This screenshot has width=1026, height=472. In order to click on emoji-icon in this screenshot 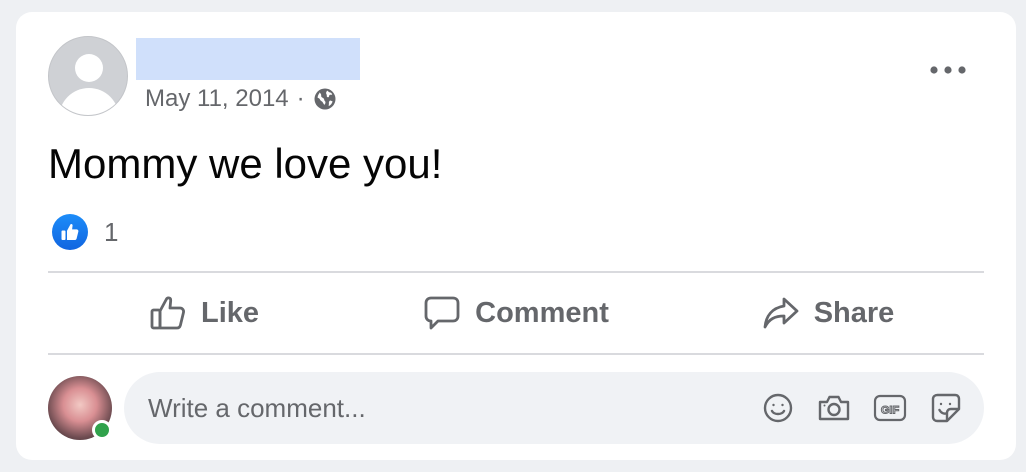, I will do `click(778, 408)`.